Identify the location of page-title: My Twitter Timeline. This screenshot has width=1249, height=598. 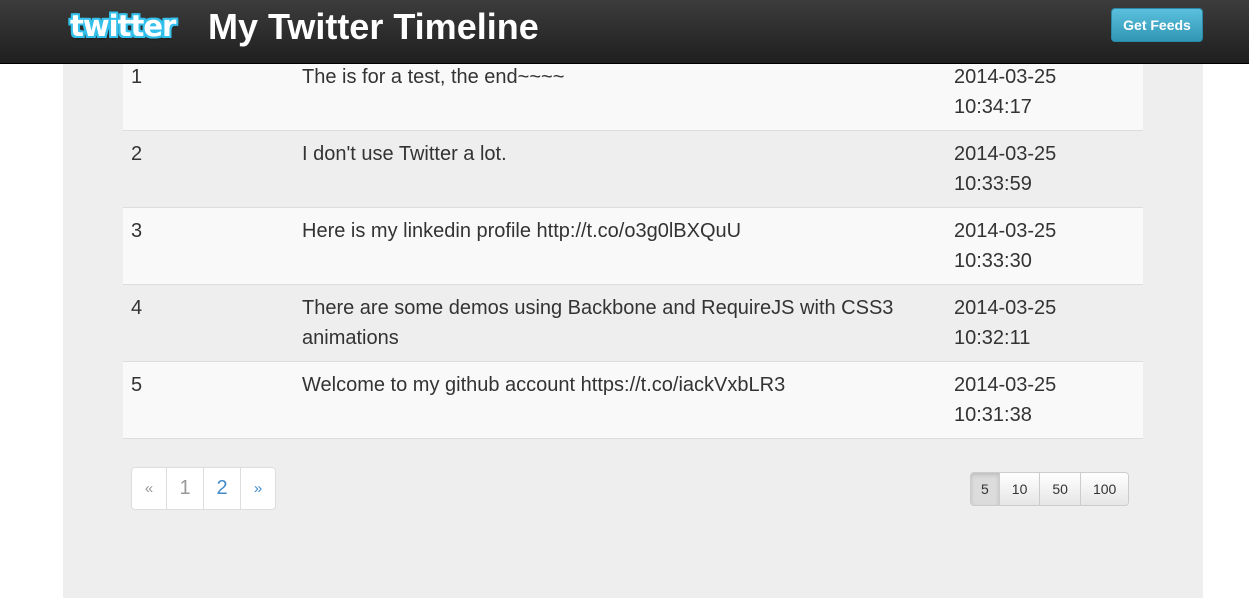
(373, 26).